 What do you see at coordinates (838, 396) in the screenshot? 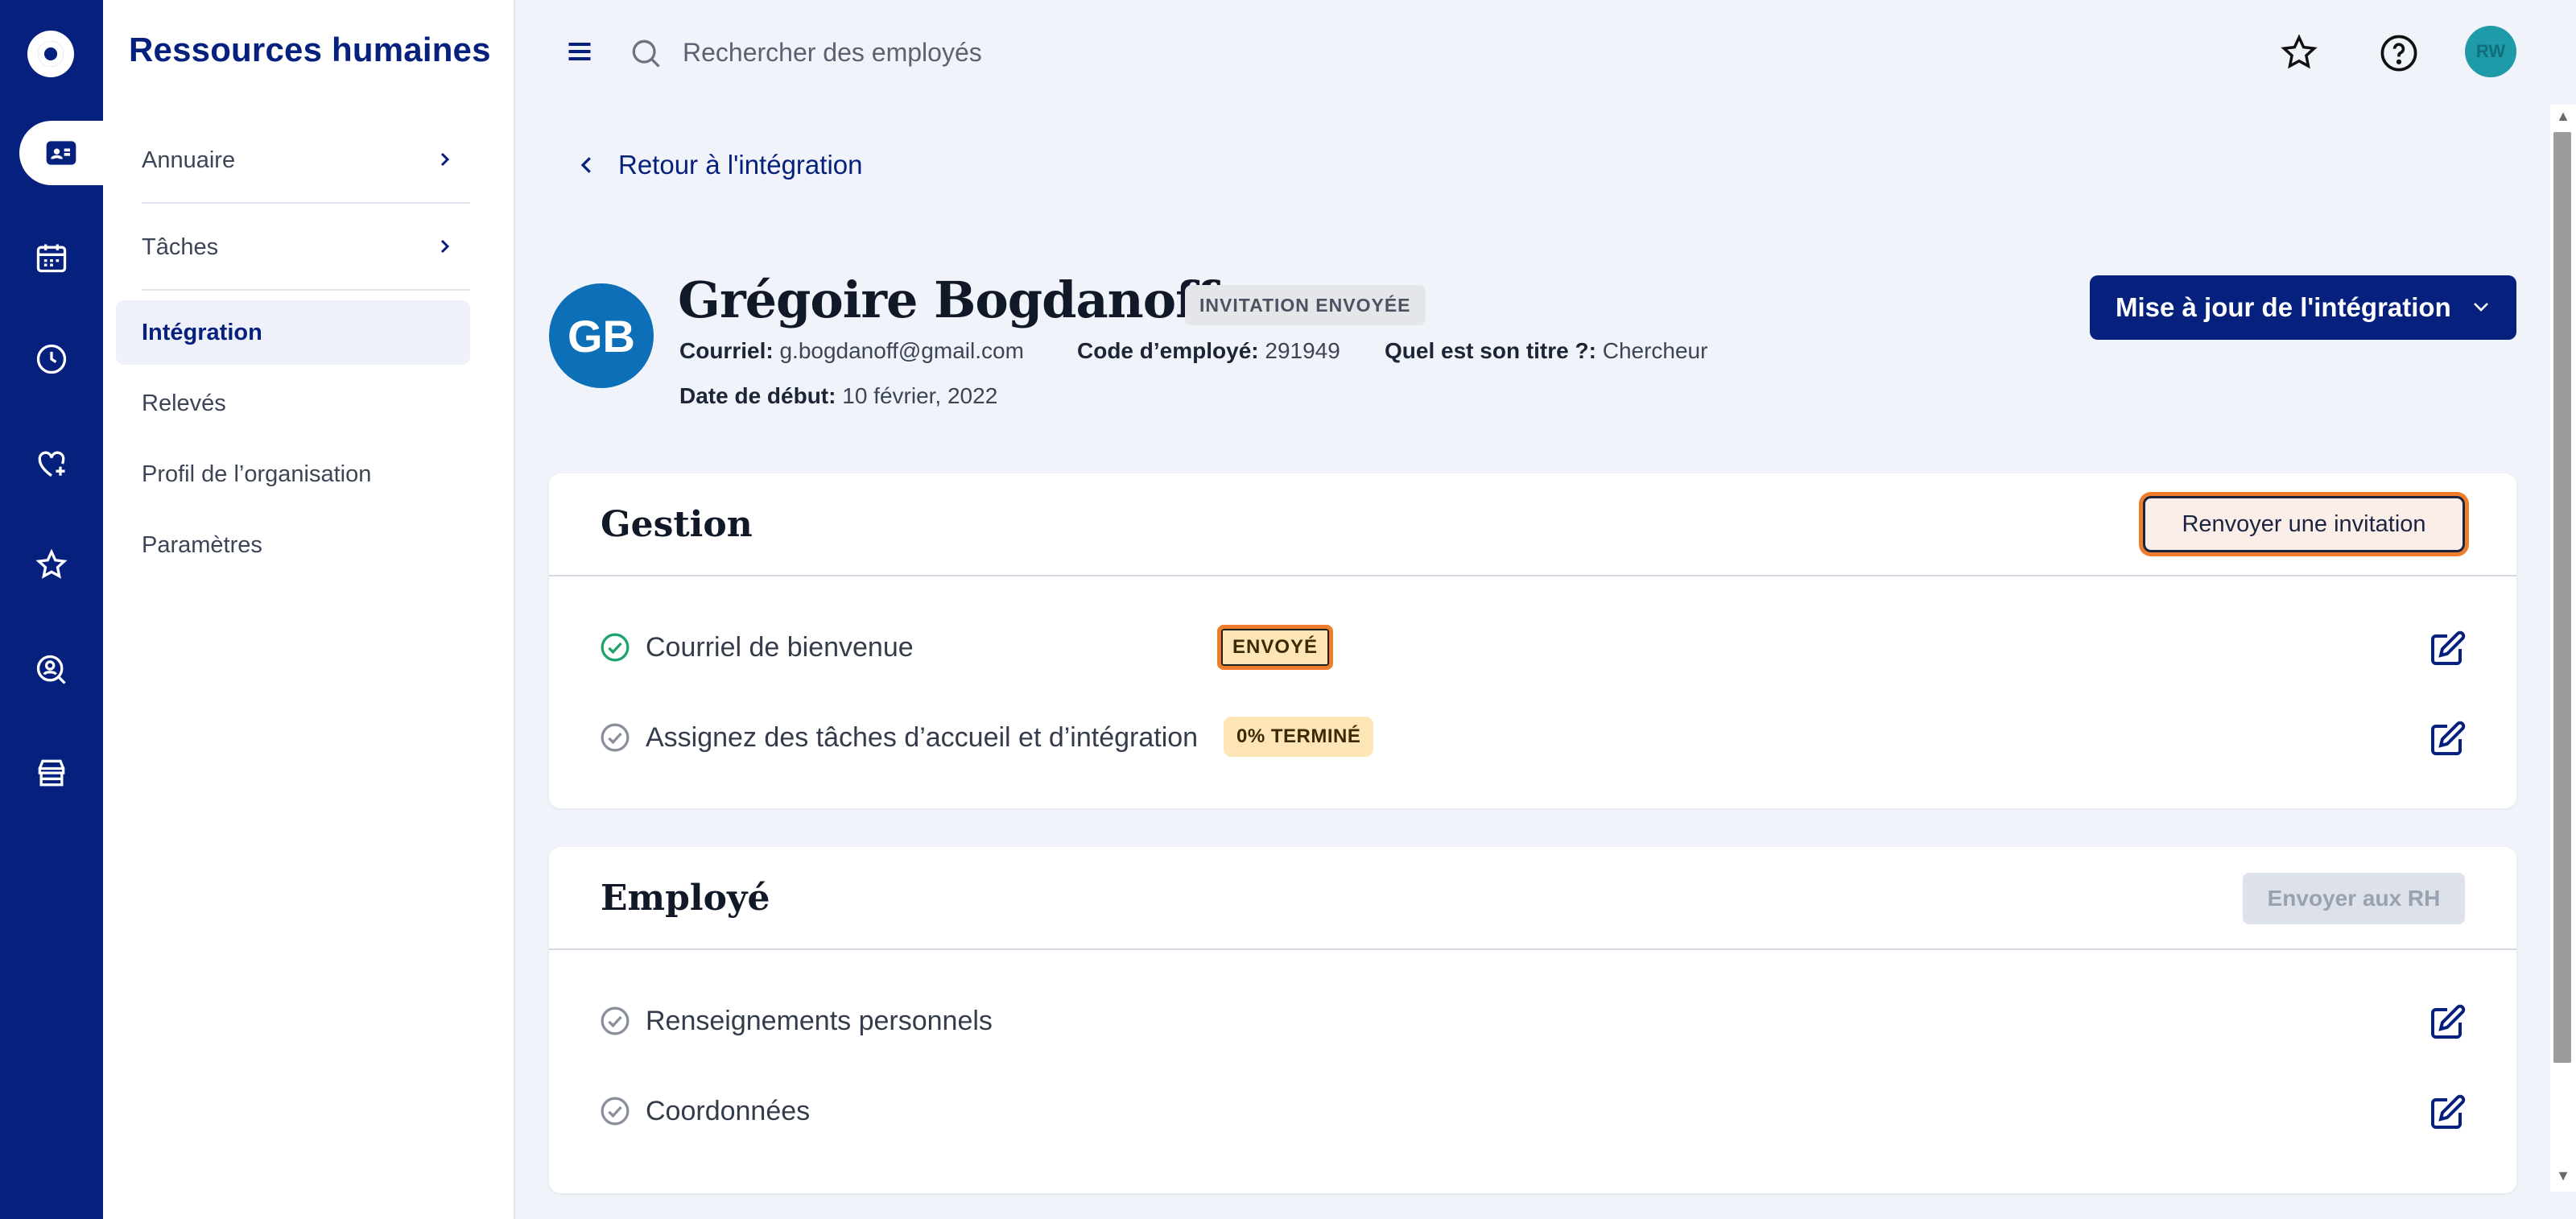
I see `employee-start-date: Date de début: 10 février, 2022` at bounding box center [838, 396].